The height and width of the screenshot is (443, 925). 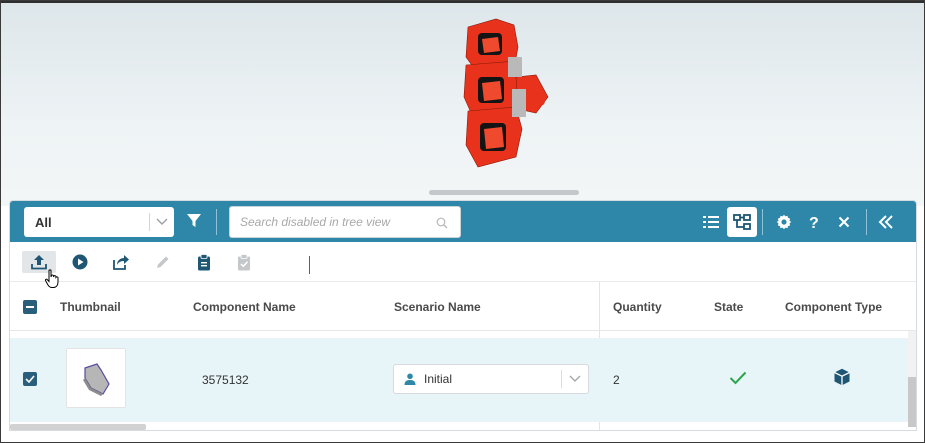 What do you see at coordinates (462, 2) in the screenshot?
I see `viewport-top-border` at bounding box center [462, 2].